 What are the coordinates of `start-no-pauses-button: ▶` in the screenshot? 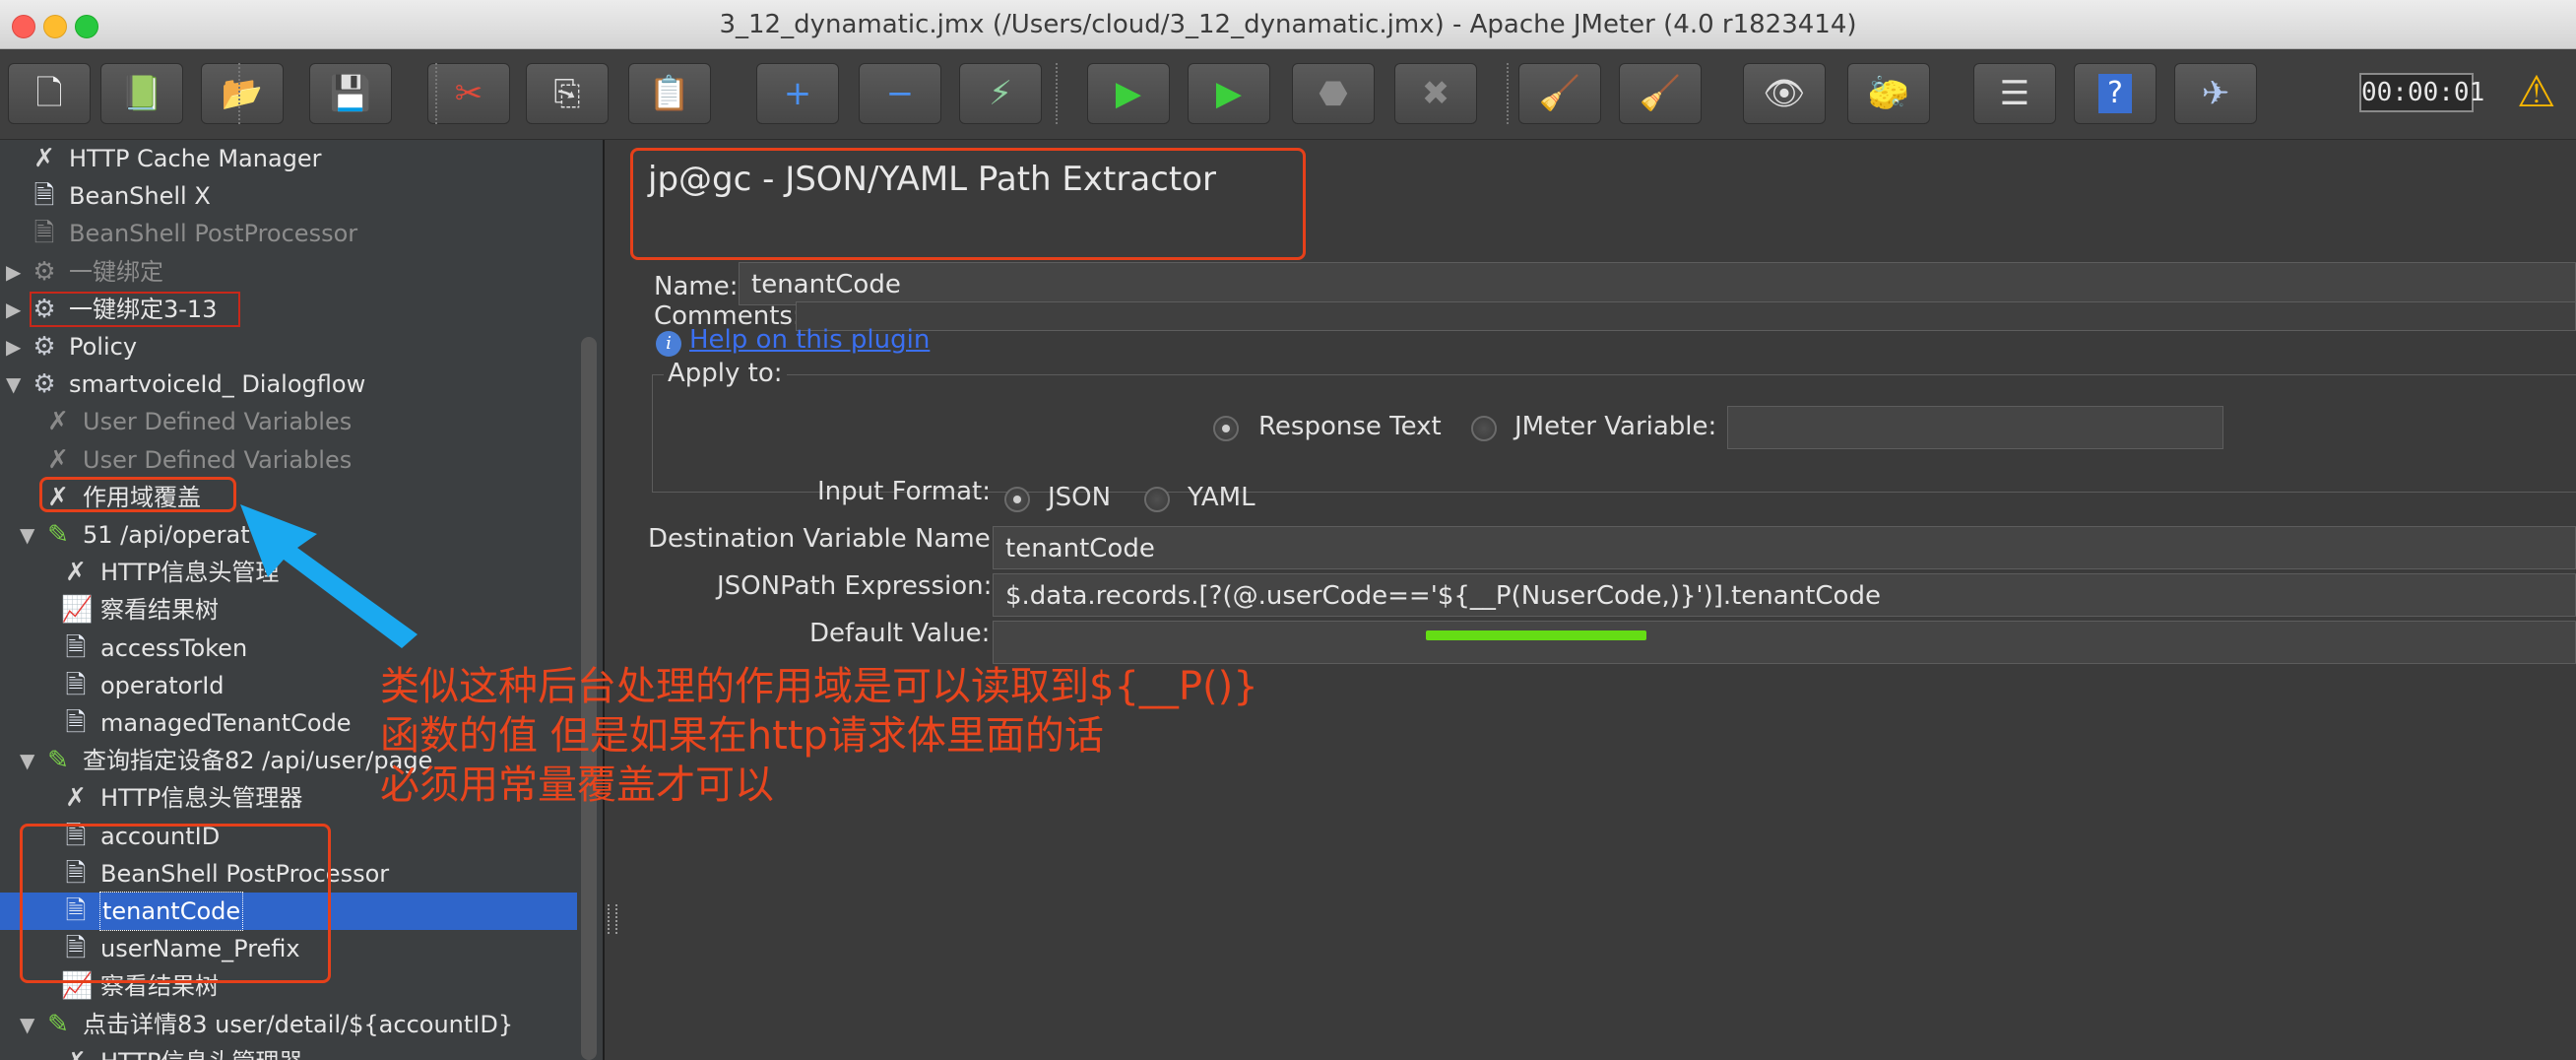 It's located at (1229, 93).